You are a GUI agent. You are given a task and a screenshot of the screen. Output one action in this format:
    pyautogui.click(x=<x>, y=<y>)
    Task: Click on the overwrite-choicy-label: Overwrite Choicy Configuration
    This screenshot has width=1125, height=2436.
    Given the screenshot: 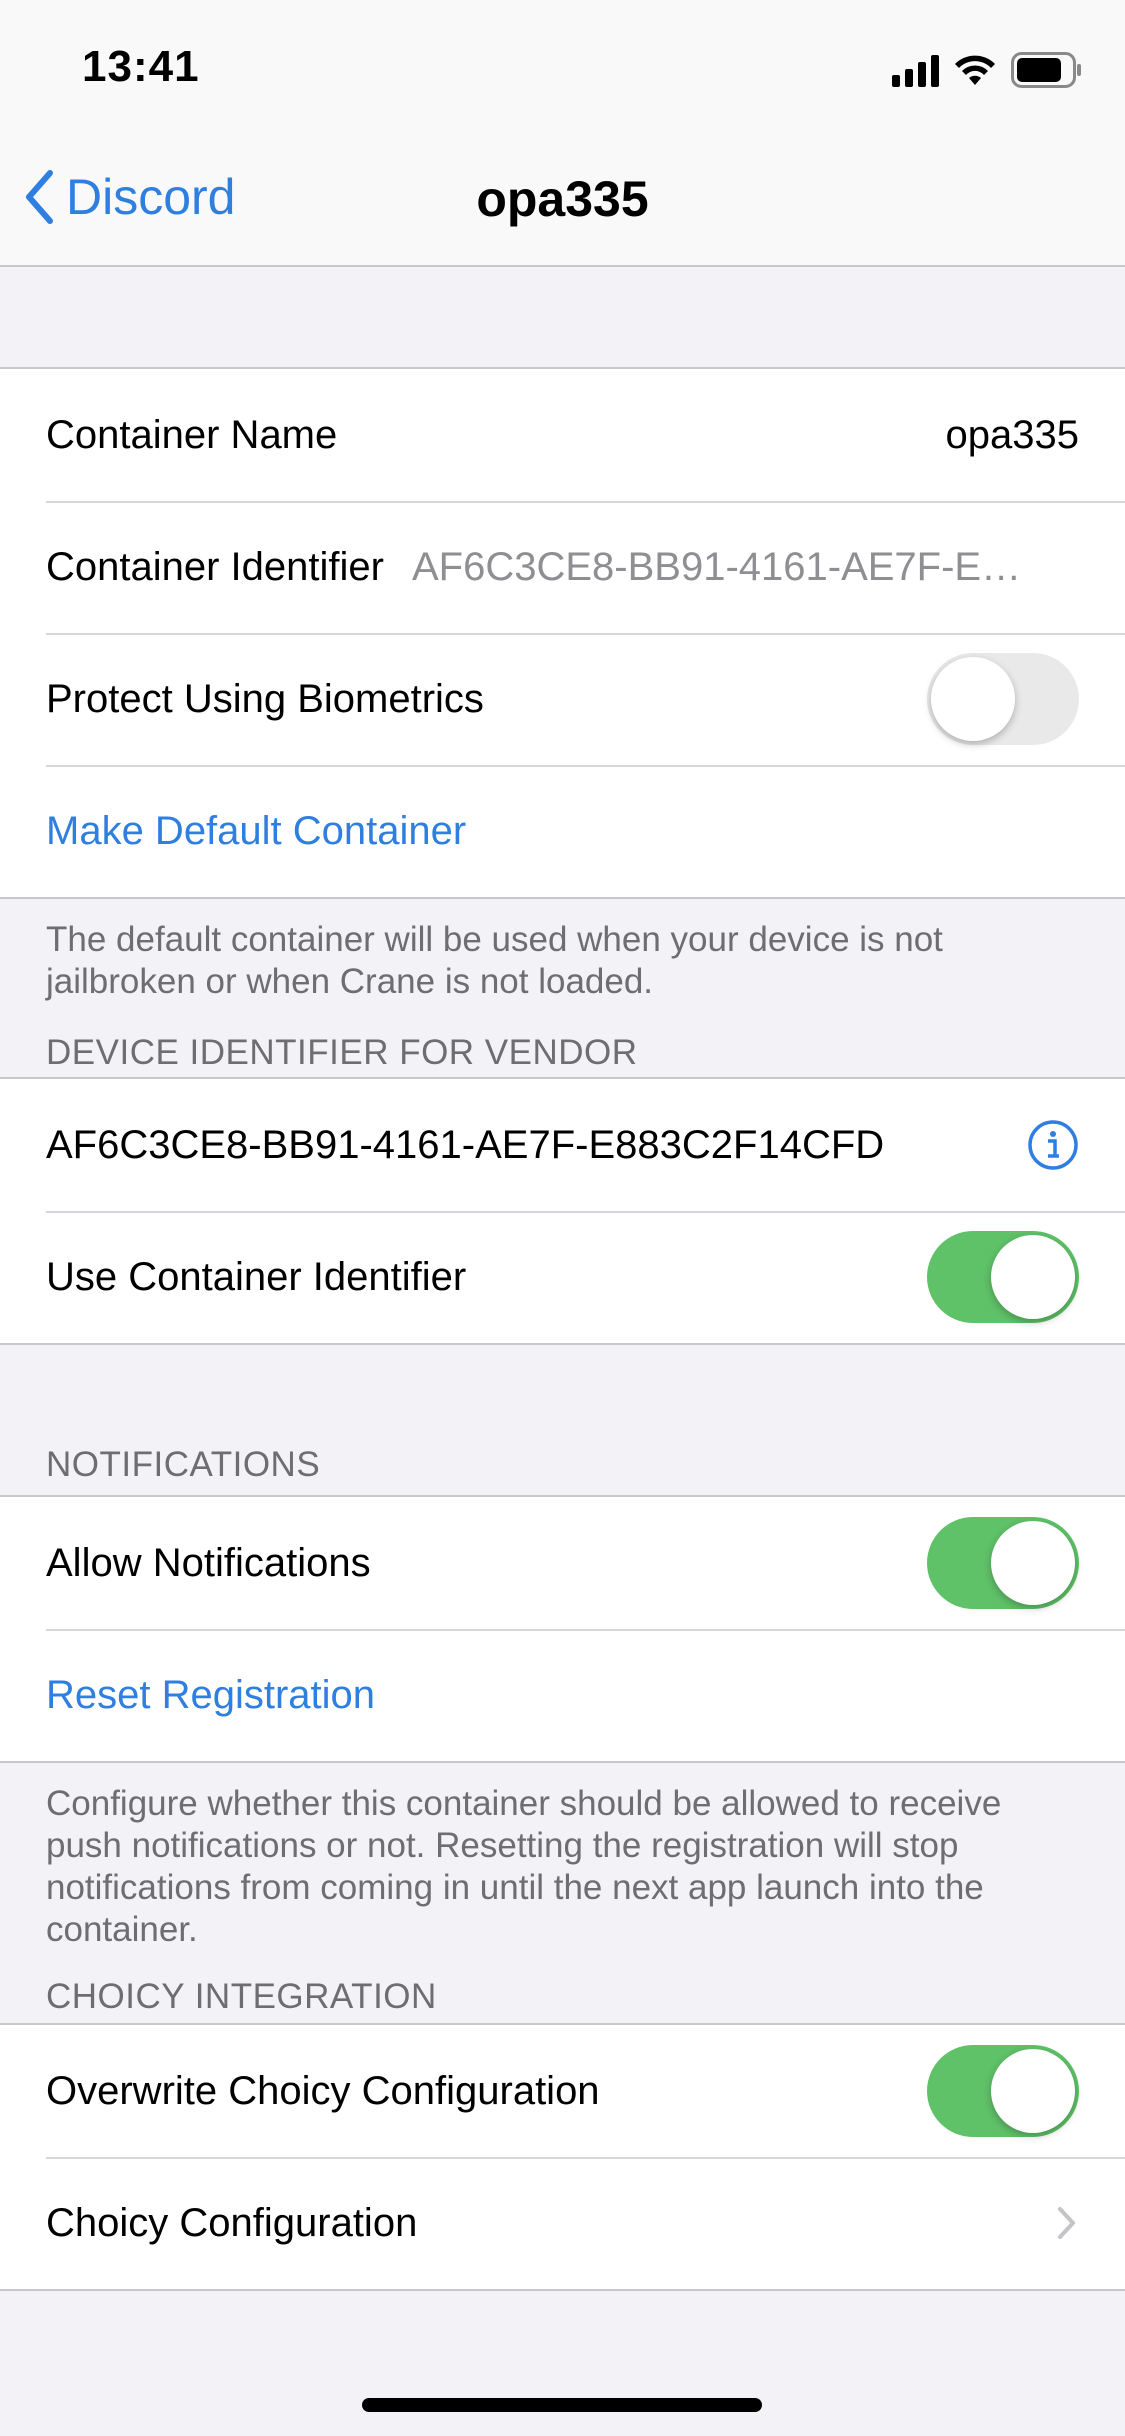 What is the action you would take?
    pyautogui.click(x=323, y=2090)
    